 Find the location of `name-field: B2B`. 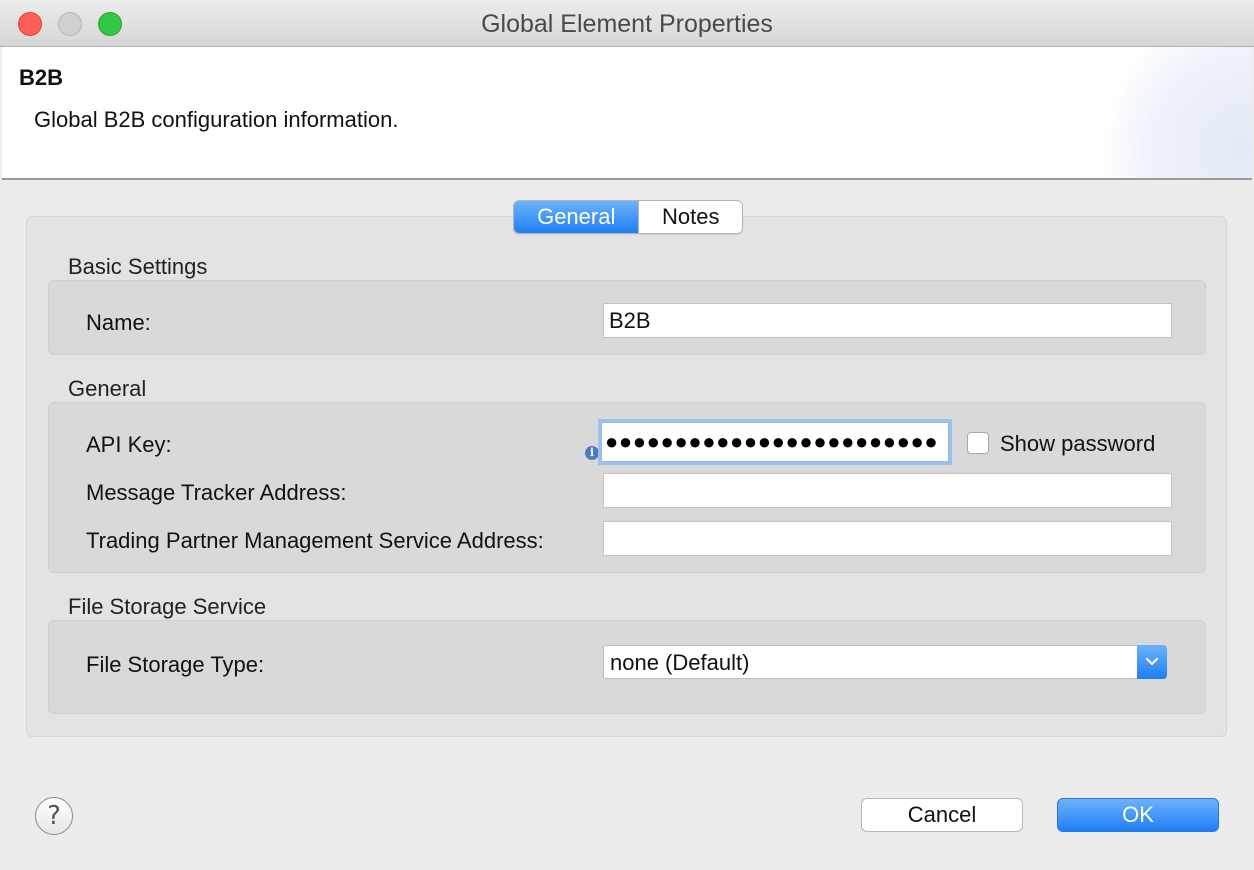

name-field: B2B is located at coordinates (887, 320).